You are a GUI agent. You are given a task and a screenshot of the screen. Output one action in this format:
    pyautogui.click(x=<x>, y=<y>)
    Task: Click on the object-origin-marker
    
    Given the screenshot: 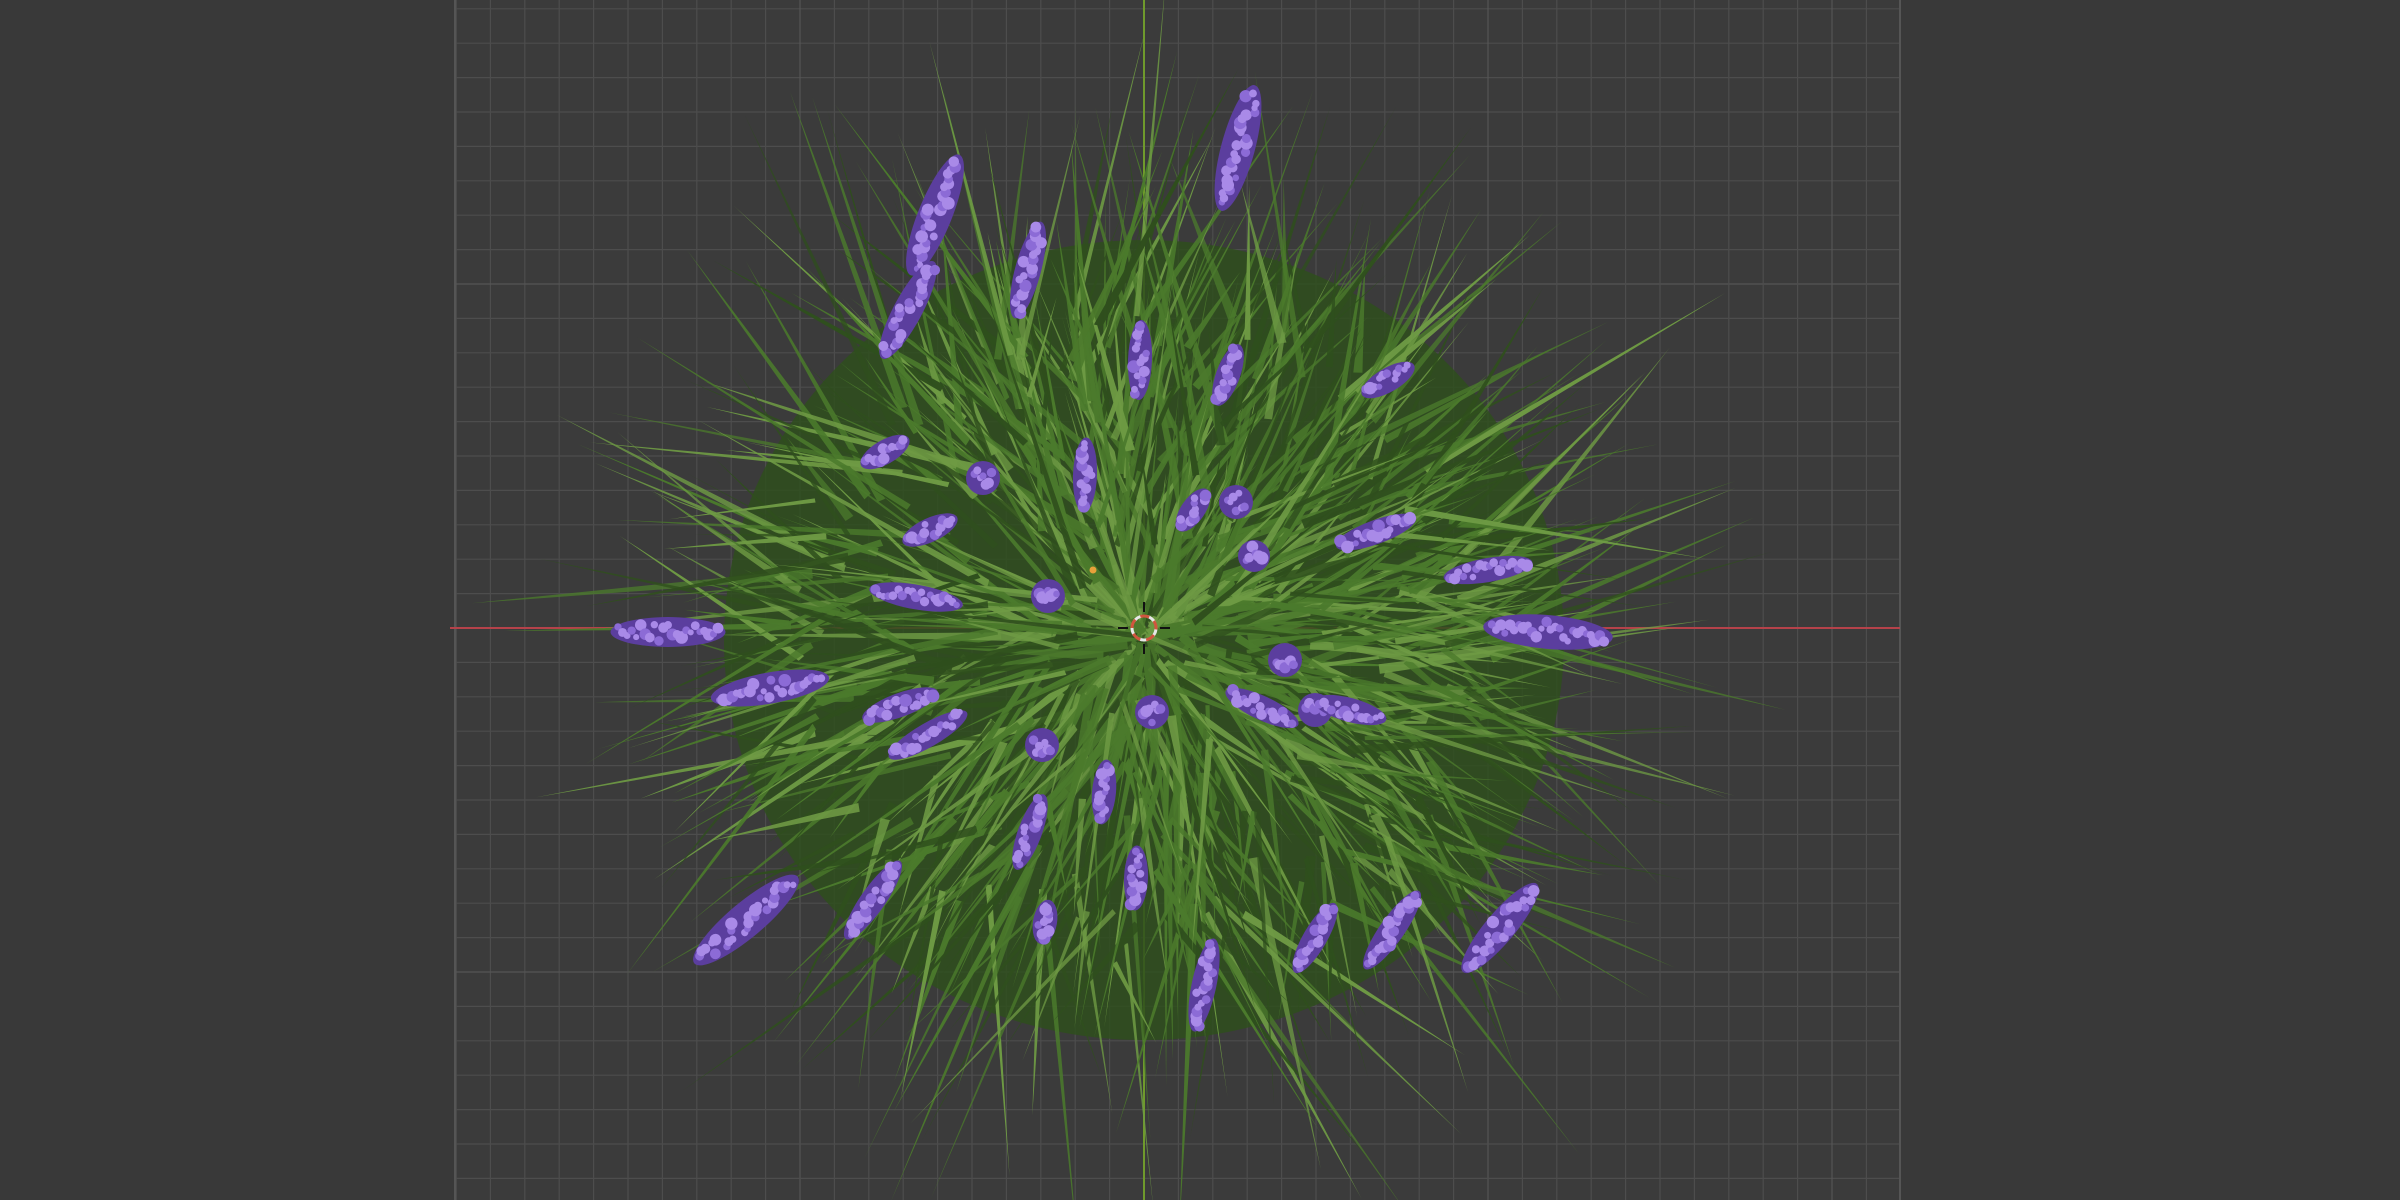 What is the action you would take?
    pyautogui.click(x=1093, y=570)
    